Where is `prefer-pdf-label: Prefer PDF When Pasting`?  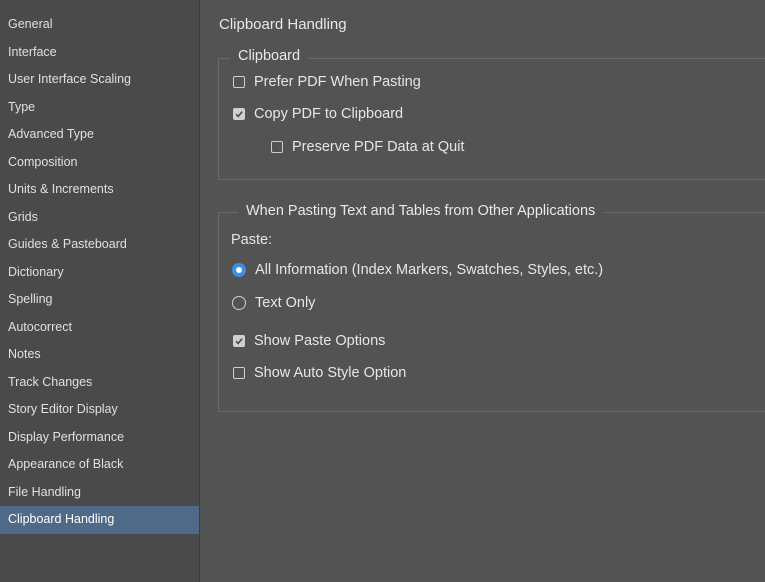
prefer-pdf-label: Prefer PDF When Pasting is located at coordinates (337, 82).